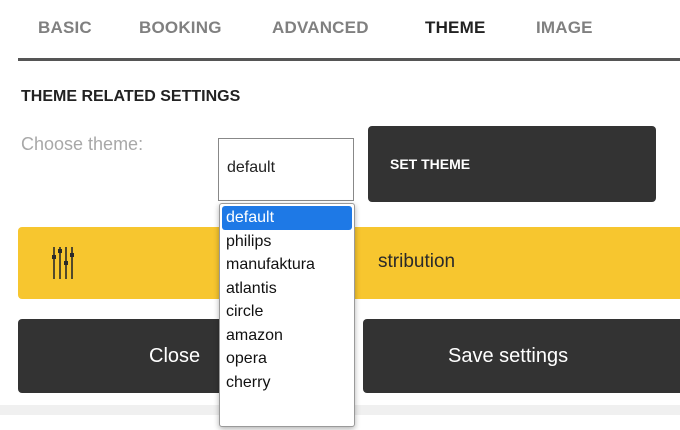  What do you see at coordinates (287, 265) in the screenshot?
I see `theme-option-manufaktura: manufaktura` at bounding box center [287, 265].